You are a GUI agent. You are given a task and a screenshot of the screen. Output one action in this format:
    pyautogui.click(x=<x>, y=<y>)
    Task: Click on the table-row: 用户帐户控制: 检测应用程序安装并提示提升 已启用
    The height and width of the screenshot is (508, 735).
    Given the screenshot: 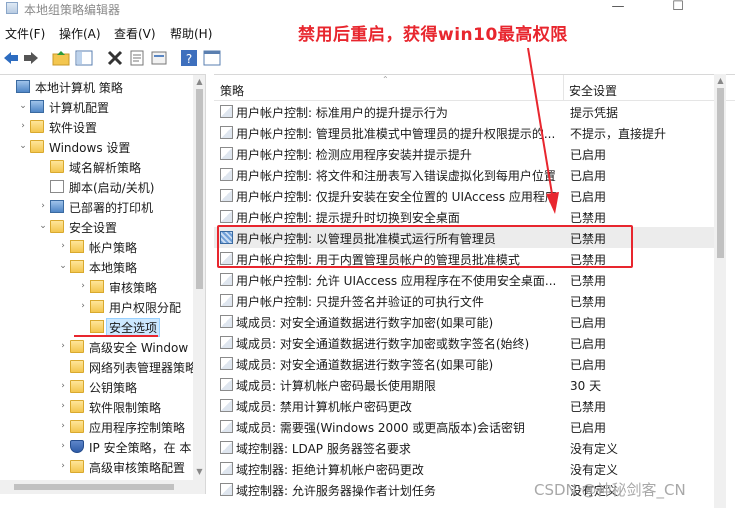 What is the action you would take?
    pyautogui.click(x=464, y=153)
    